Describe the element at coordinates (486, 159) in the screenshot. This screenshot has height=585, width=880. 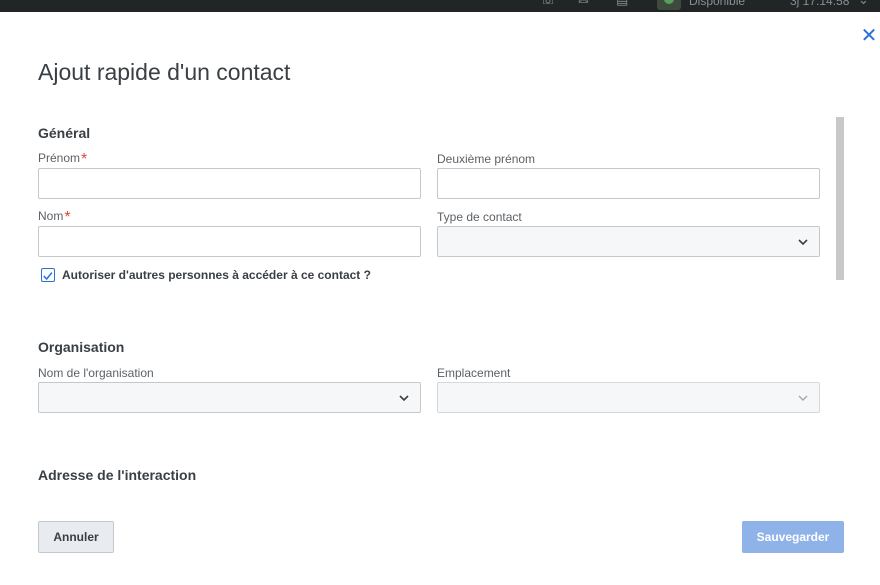
I see `middle-name-label: Deuxième prénom` at that location.